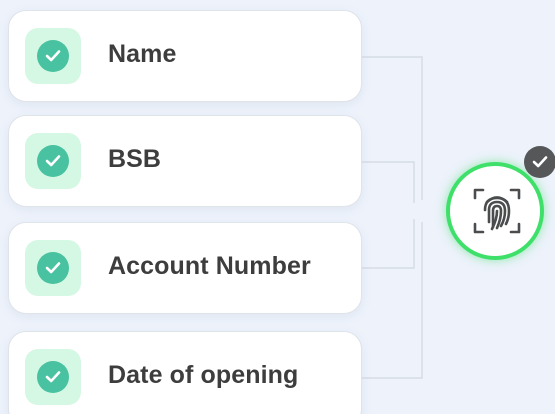  I want to click on field-label: Date of opening, so click(203, 375).